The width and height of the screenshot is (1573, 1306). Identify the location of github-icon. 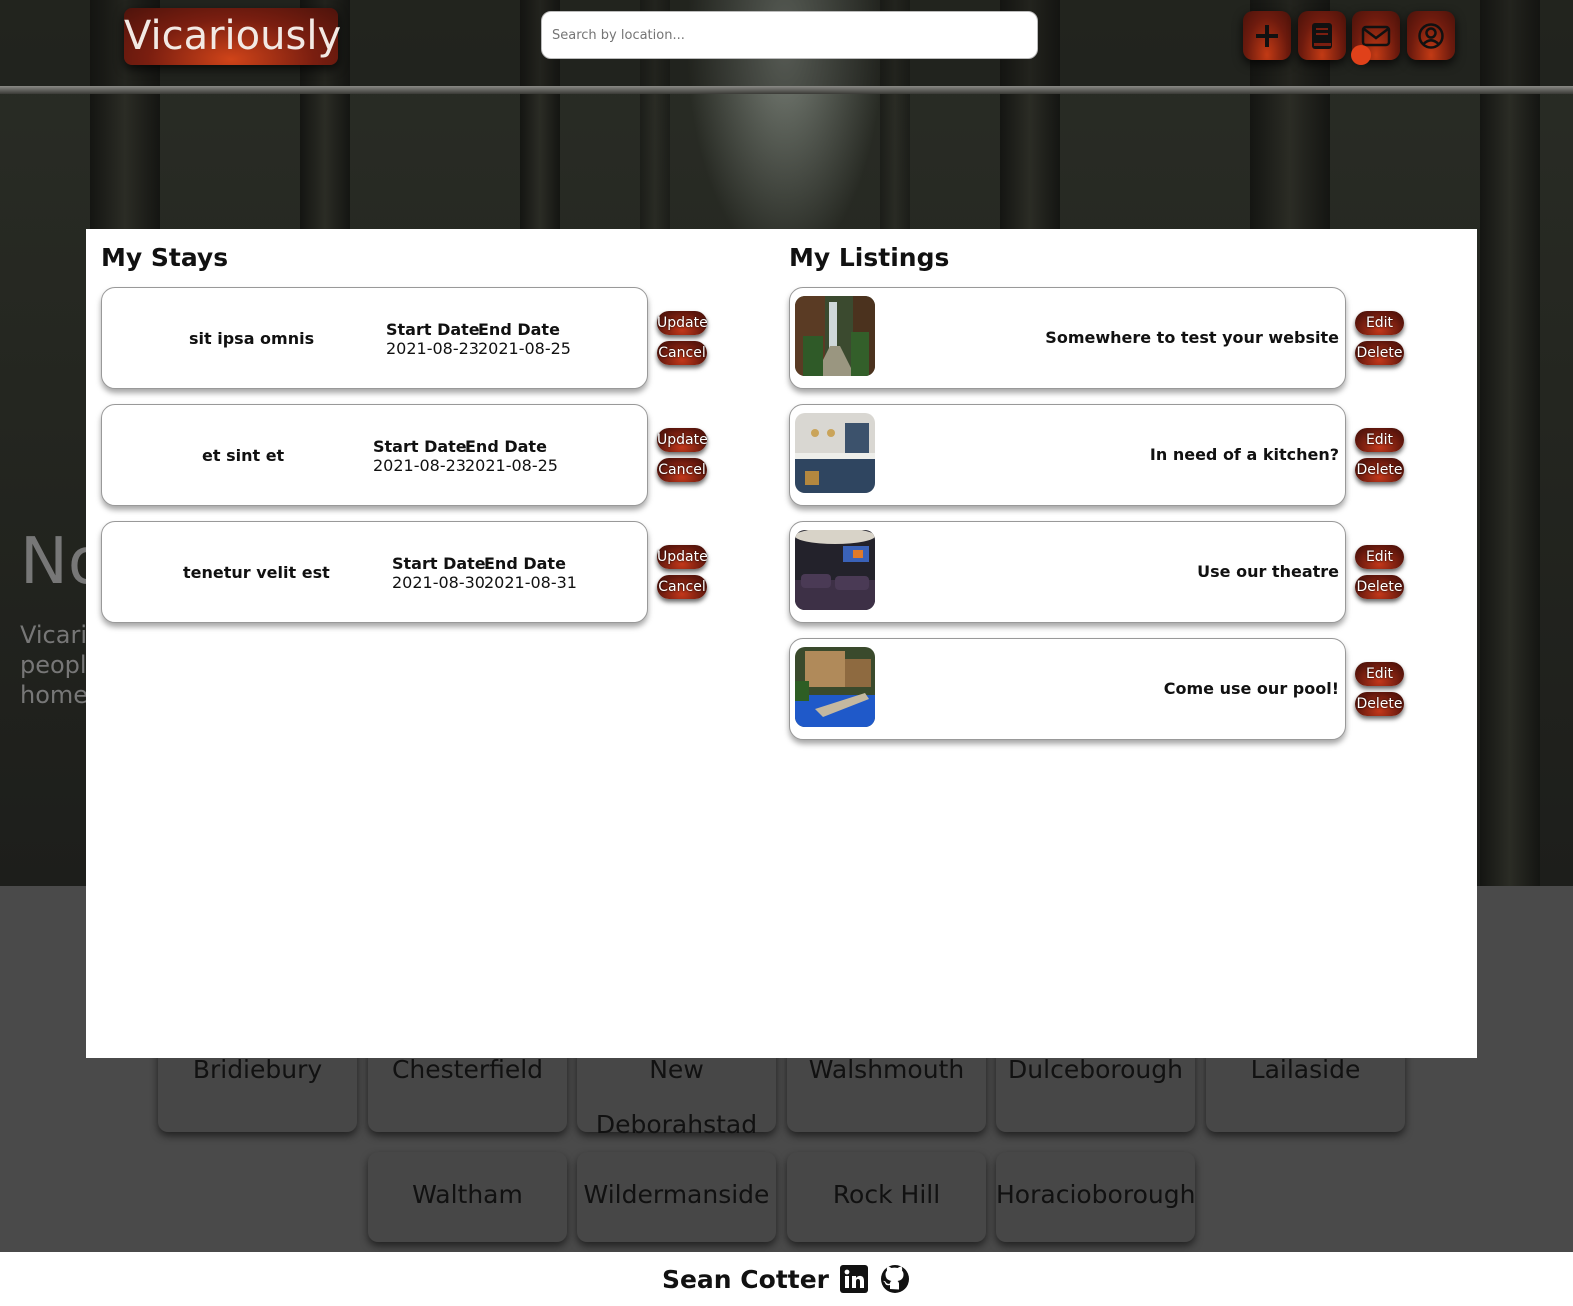
(895, 1279).